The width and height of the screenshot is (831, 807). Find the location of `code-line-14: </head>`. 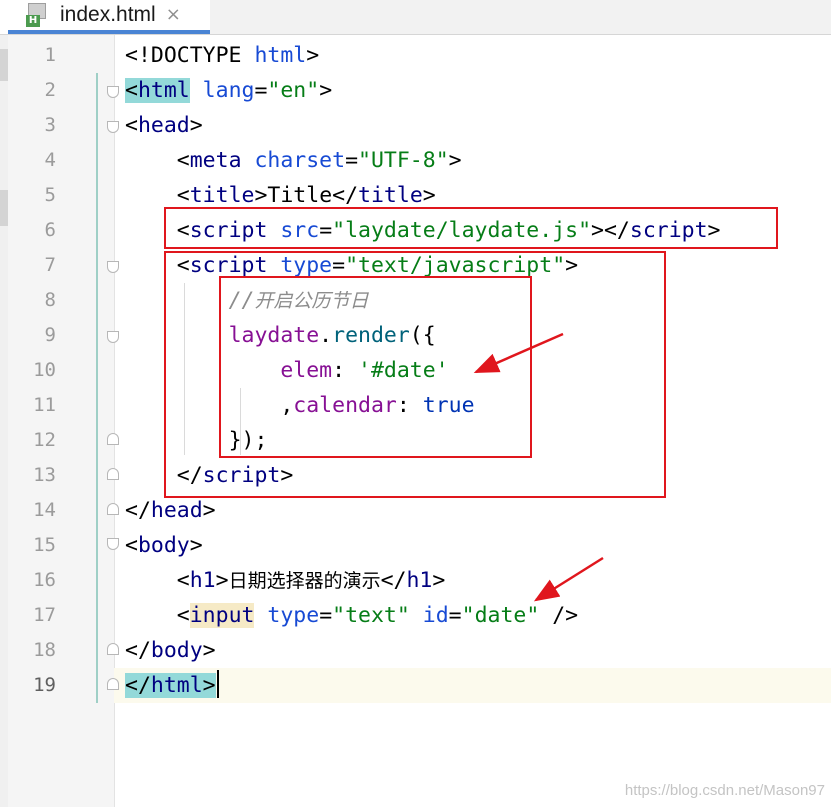

code-line-14: </head> is located at coordinates (170, 510).